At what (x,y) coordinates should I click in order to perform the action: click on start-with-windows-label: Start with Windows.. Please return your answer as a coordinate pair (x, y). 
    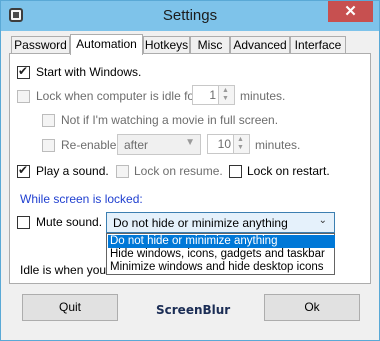
    Looking at the image, I should click on (89, 72).